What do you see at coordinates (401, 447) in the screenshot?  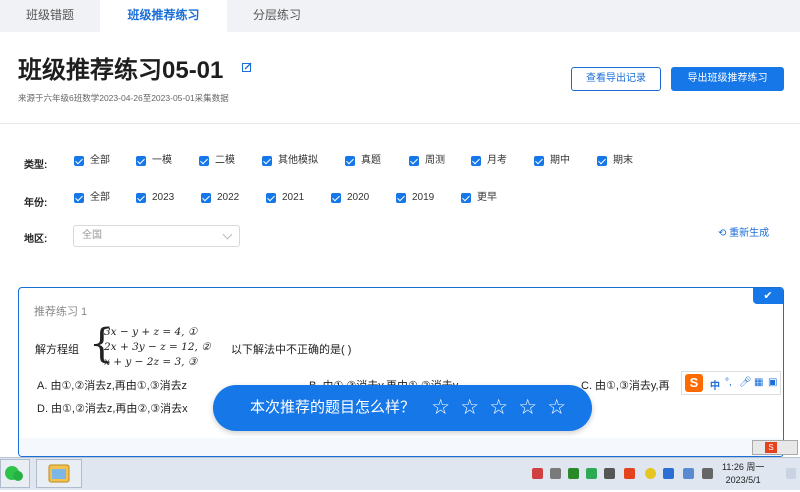 I see `card-footer` at bounding box center [401, 447].